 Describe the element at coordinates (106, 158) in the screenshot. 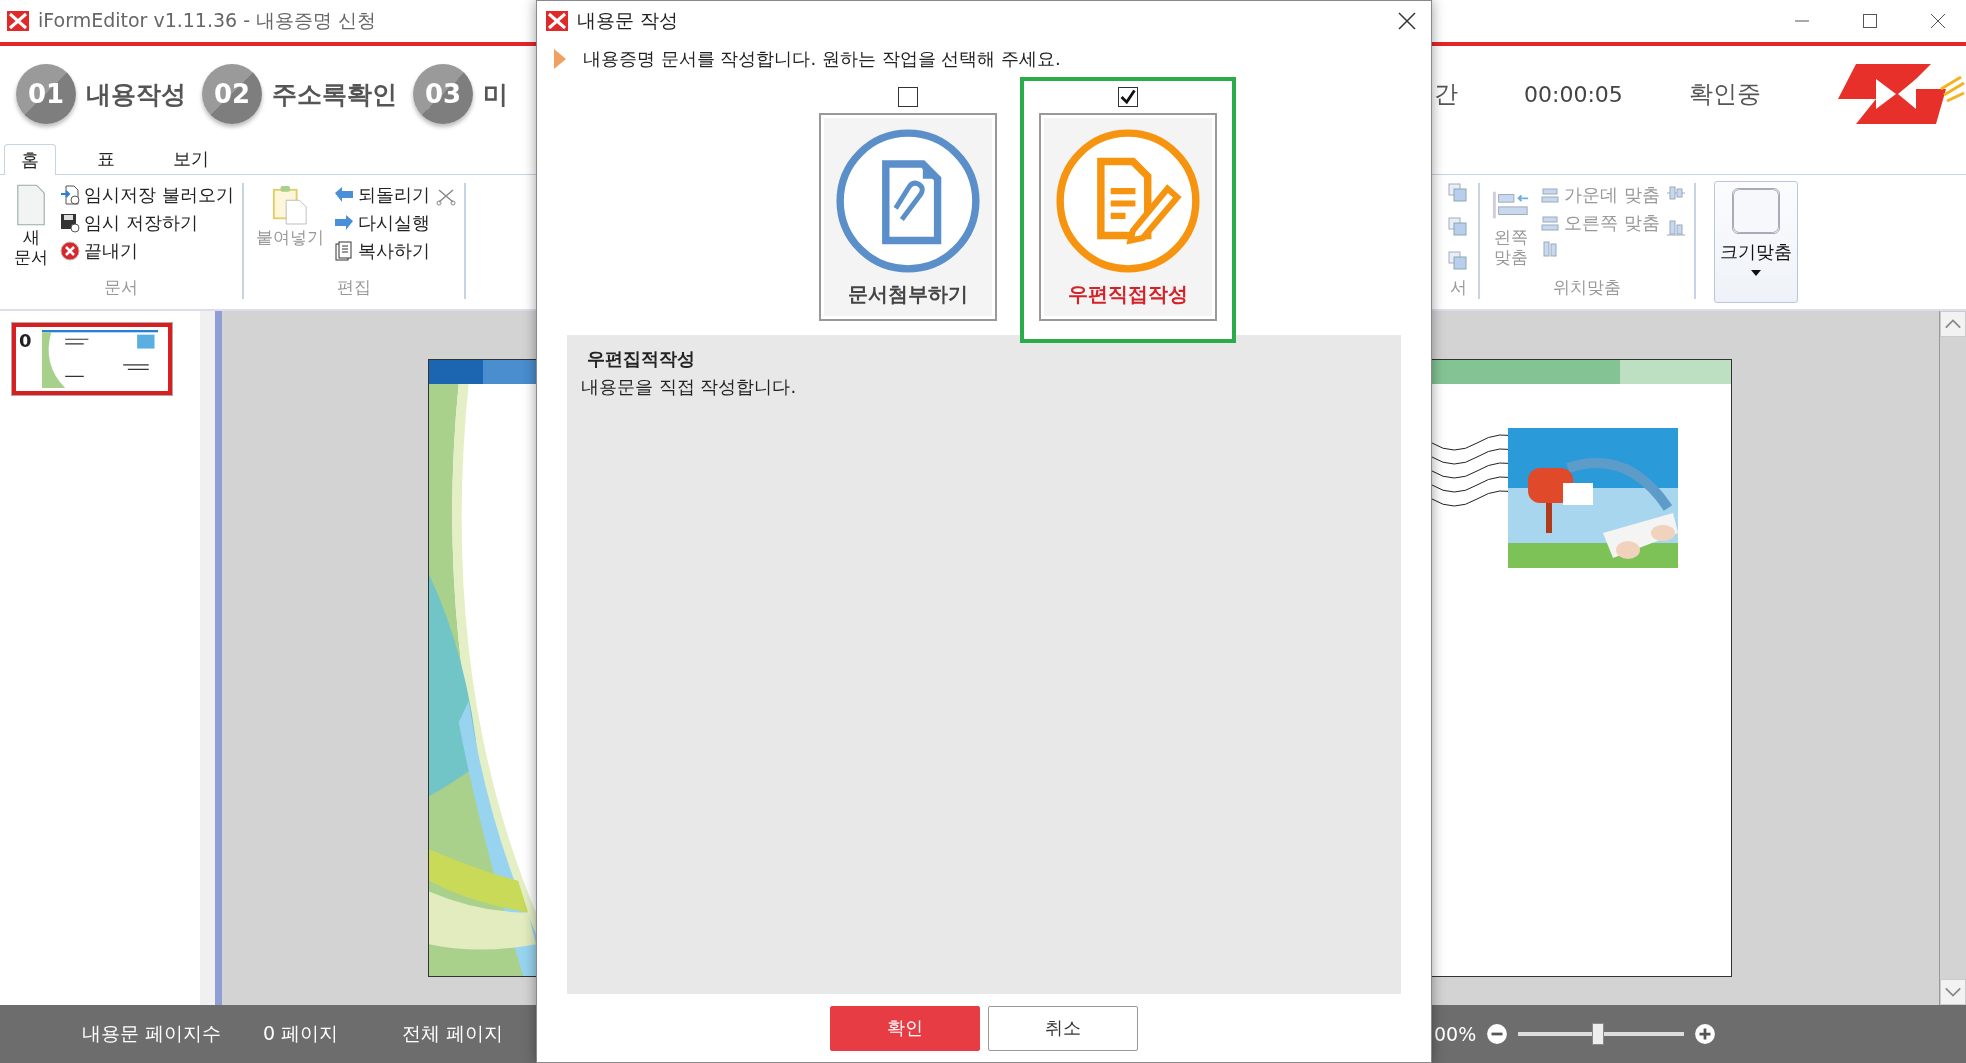

I see `ribbon-tab: 표` at that location.